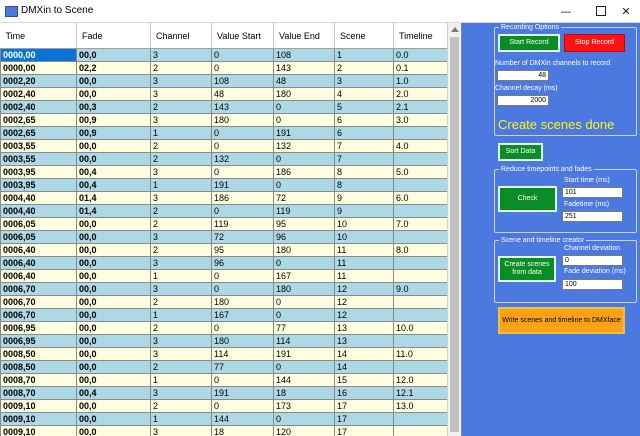 The image size is (640, 436). What do you see at coordinates (38, 341) in the screenshot?
I see `table-cell: 0006,95` at bounding box center [38, 341].